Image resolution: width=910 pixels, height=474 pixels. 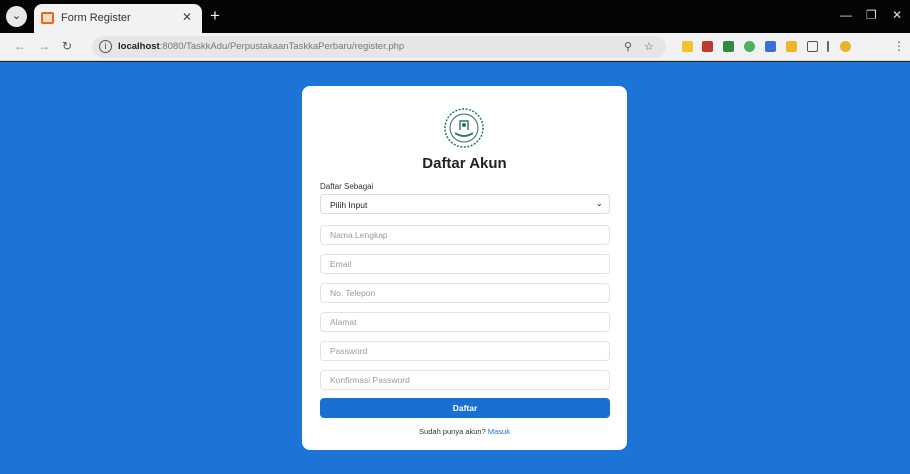 What do you see at coordinates (453, 431) in the screenshot?
I see `login-prompt-text: Sudah punya akun?` at bounding box center [453, 431].